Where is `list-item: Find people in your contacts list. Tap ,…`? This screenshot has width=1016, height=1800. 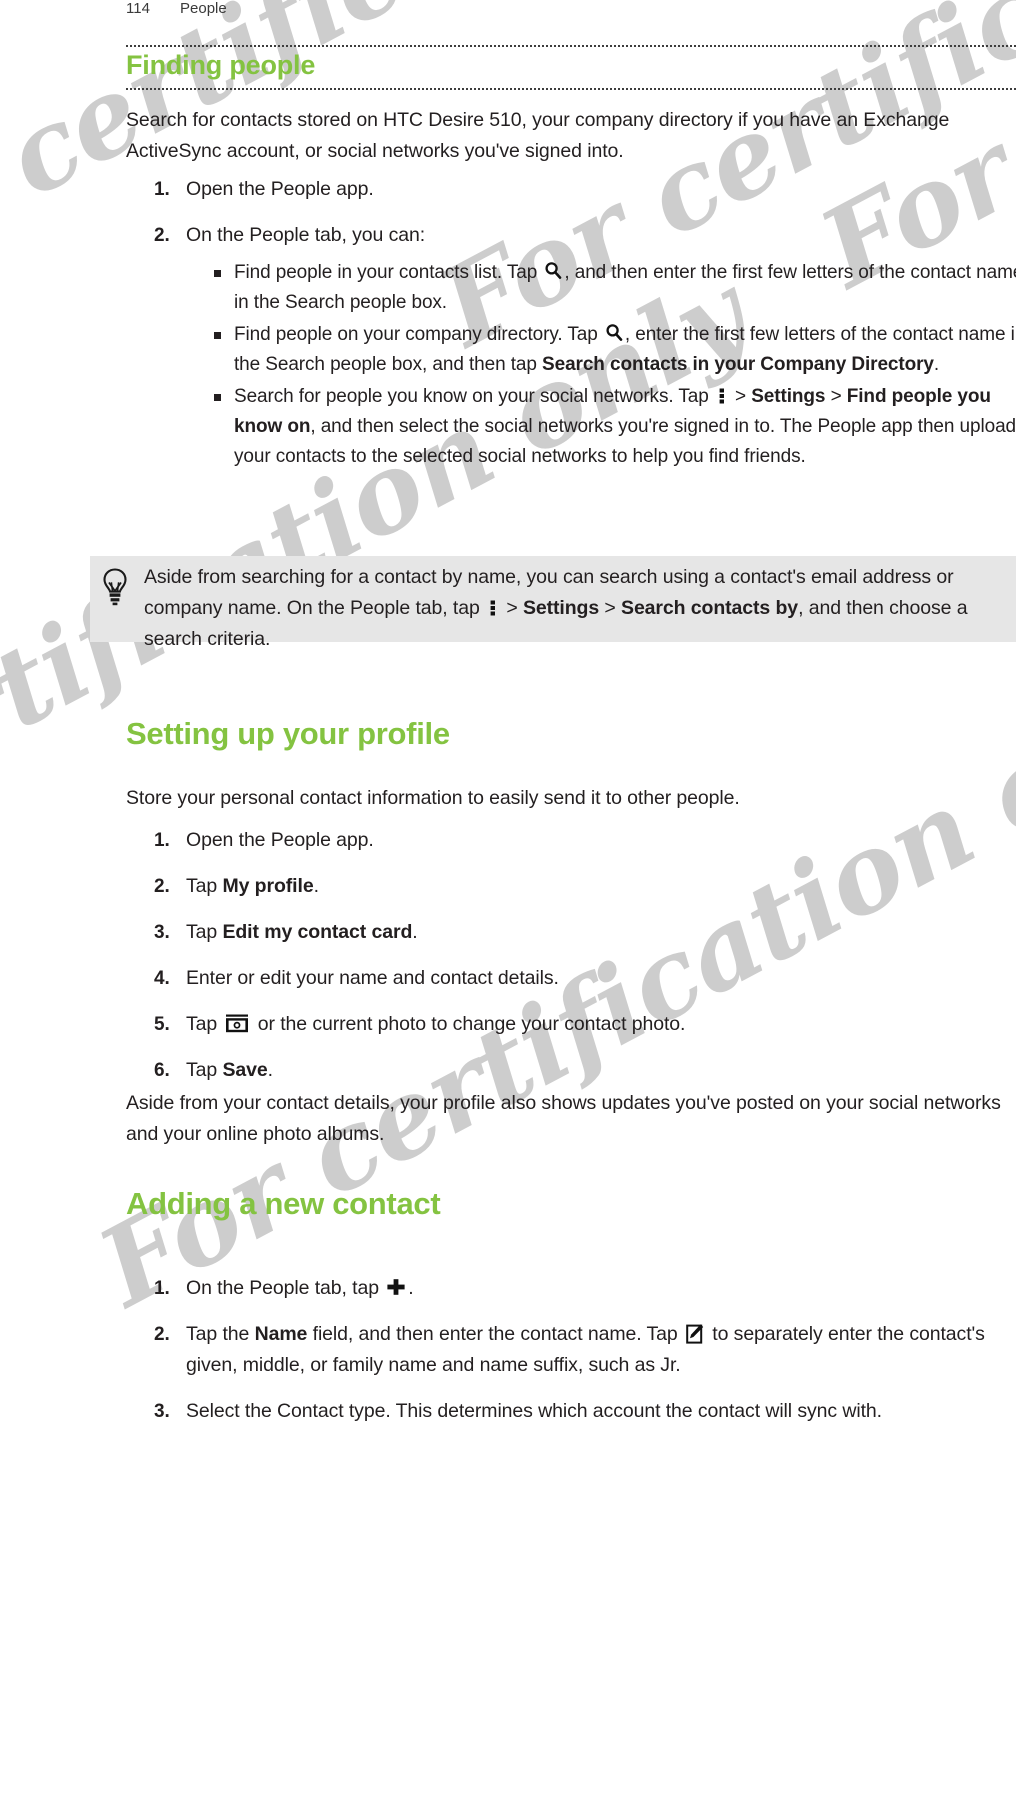 list-item: Find people in your contacts list. Tap ,… is located at coordinates (571, 288).